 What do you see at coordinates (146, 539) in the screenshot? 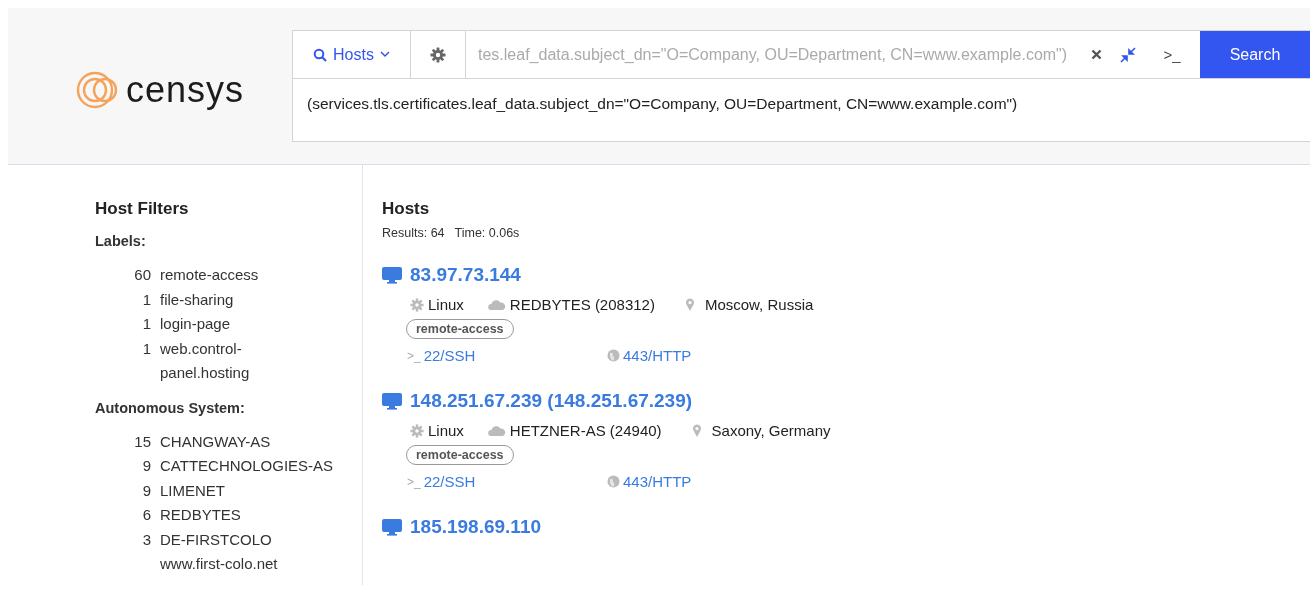
I see `filter-count: 3` at bounding box center [146, 539].